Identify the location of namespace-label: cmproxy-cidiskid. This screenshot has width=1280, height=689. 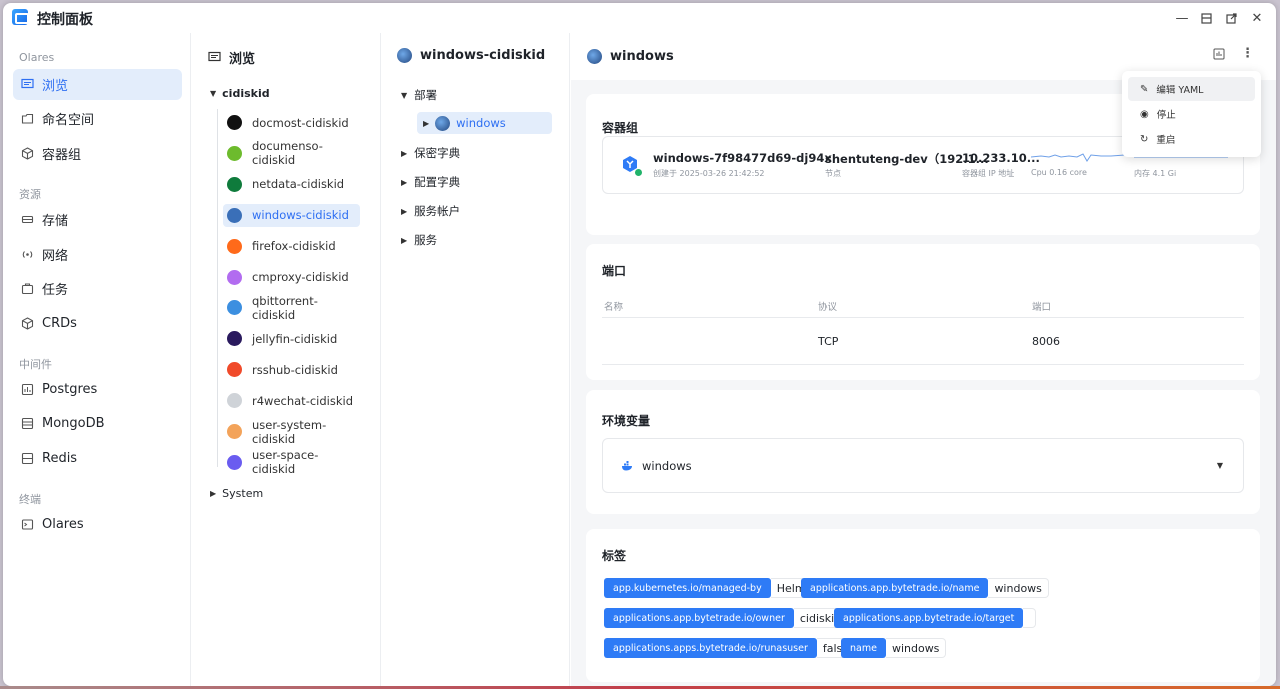
(300, 277).